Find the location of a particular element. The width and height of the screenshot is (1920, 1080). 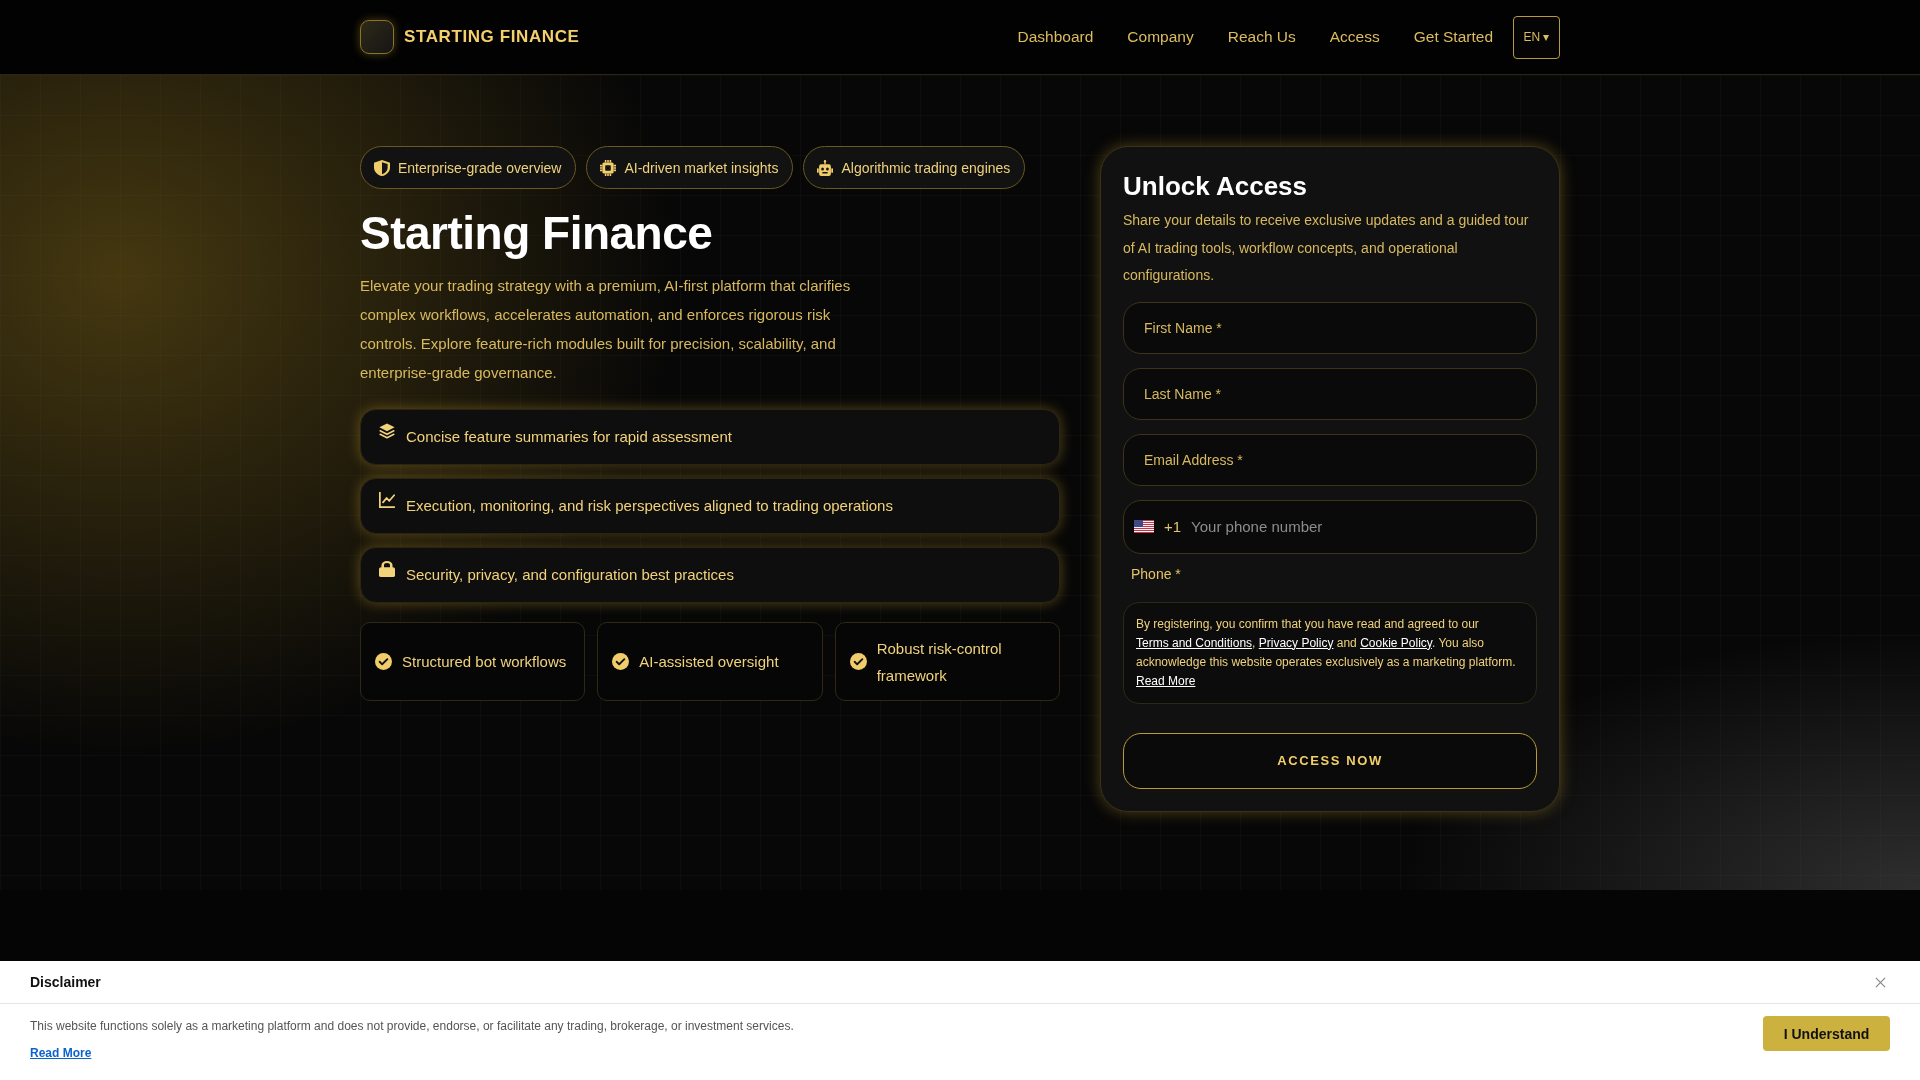

country-code: +1 is located at coordinates (1173, 526).